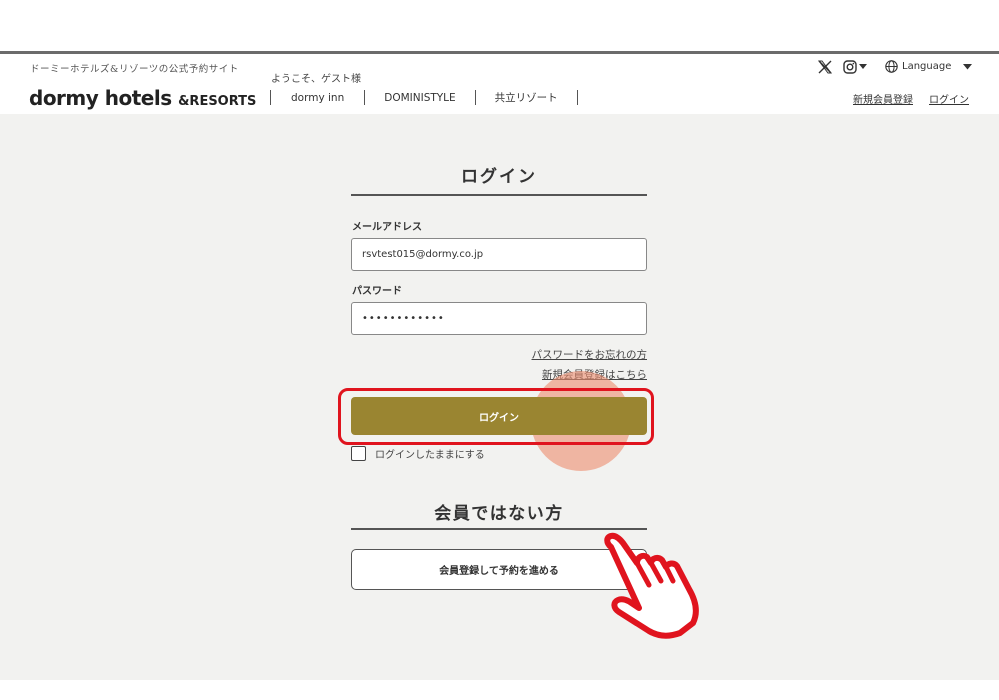 The height and width of the screenshot is (700, 999). What do you see at coordinates (499, 514) in the screenshot?
I see `nonmember-title: 会員ではない方` at bounding box center [499, 514].